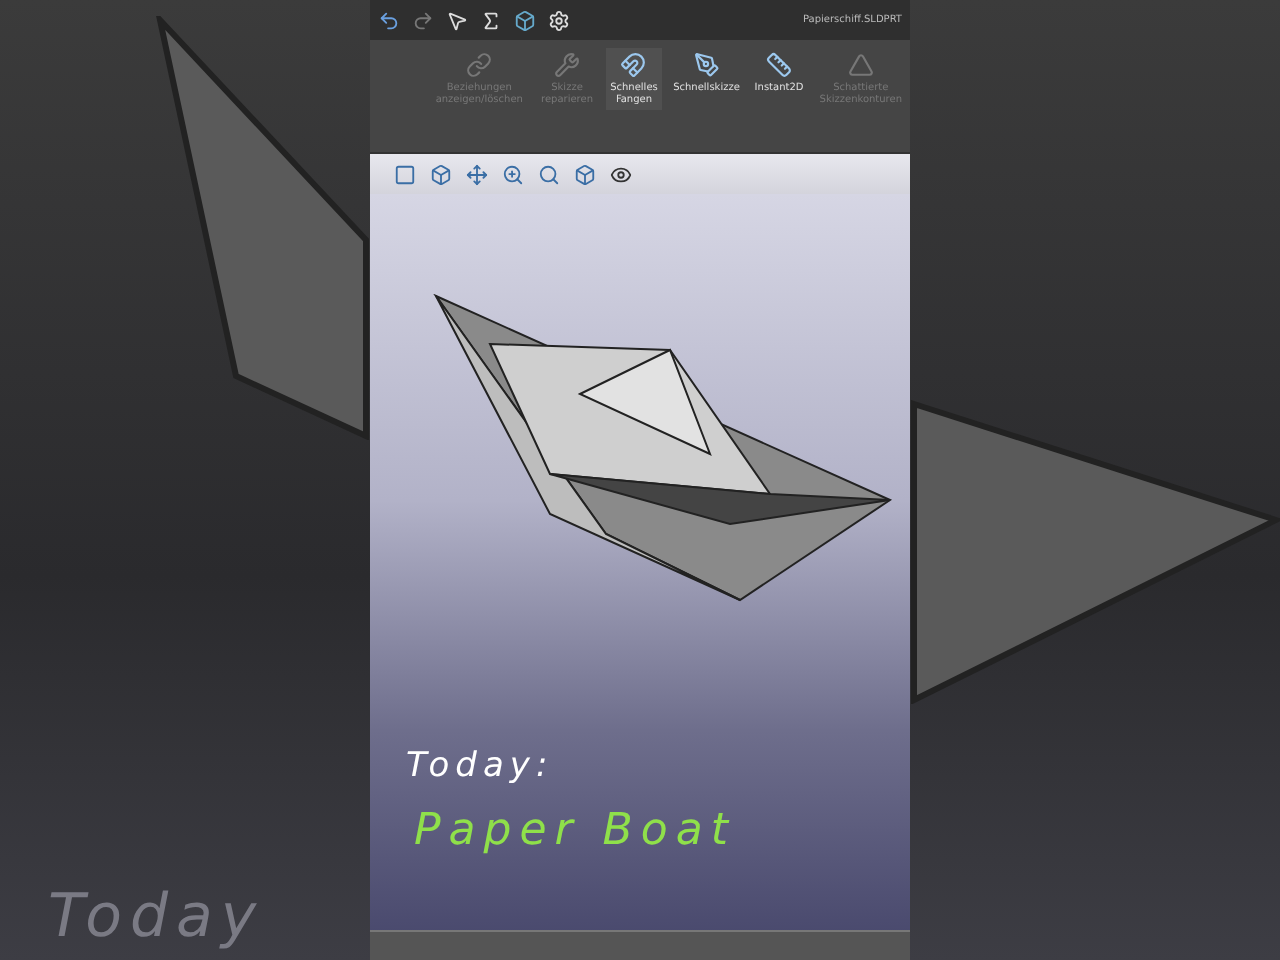 Image resolution: width=1280 pixels, height=960 pixels. What do you see at coordinates (621, 174) in the screenshot?
I see `eye-icon` at bounding box center [621, 174].